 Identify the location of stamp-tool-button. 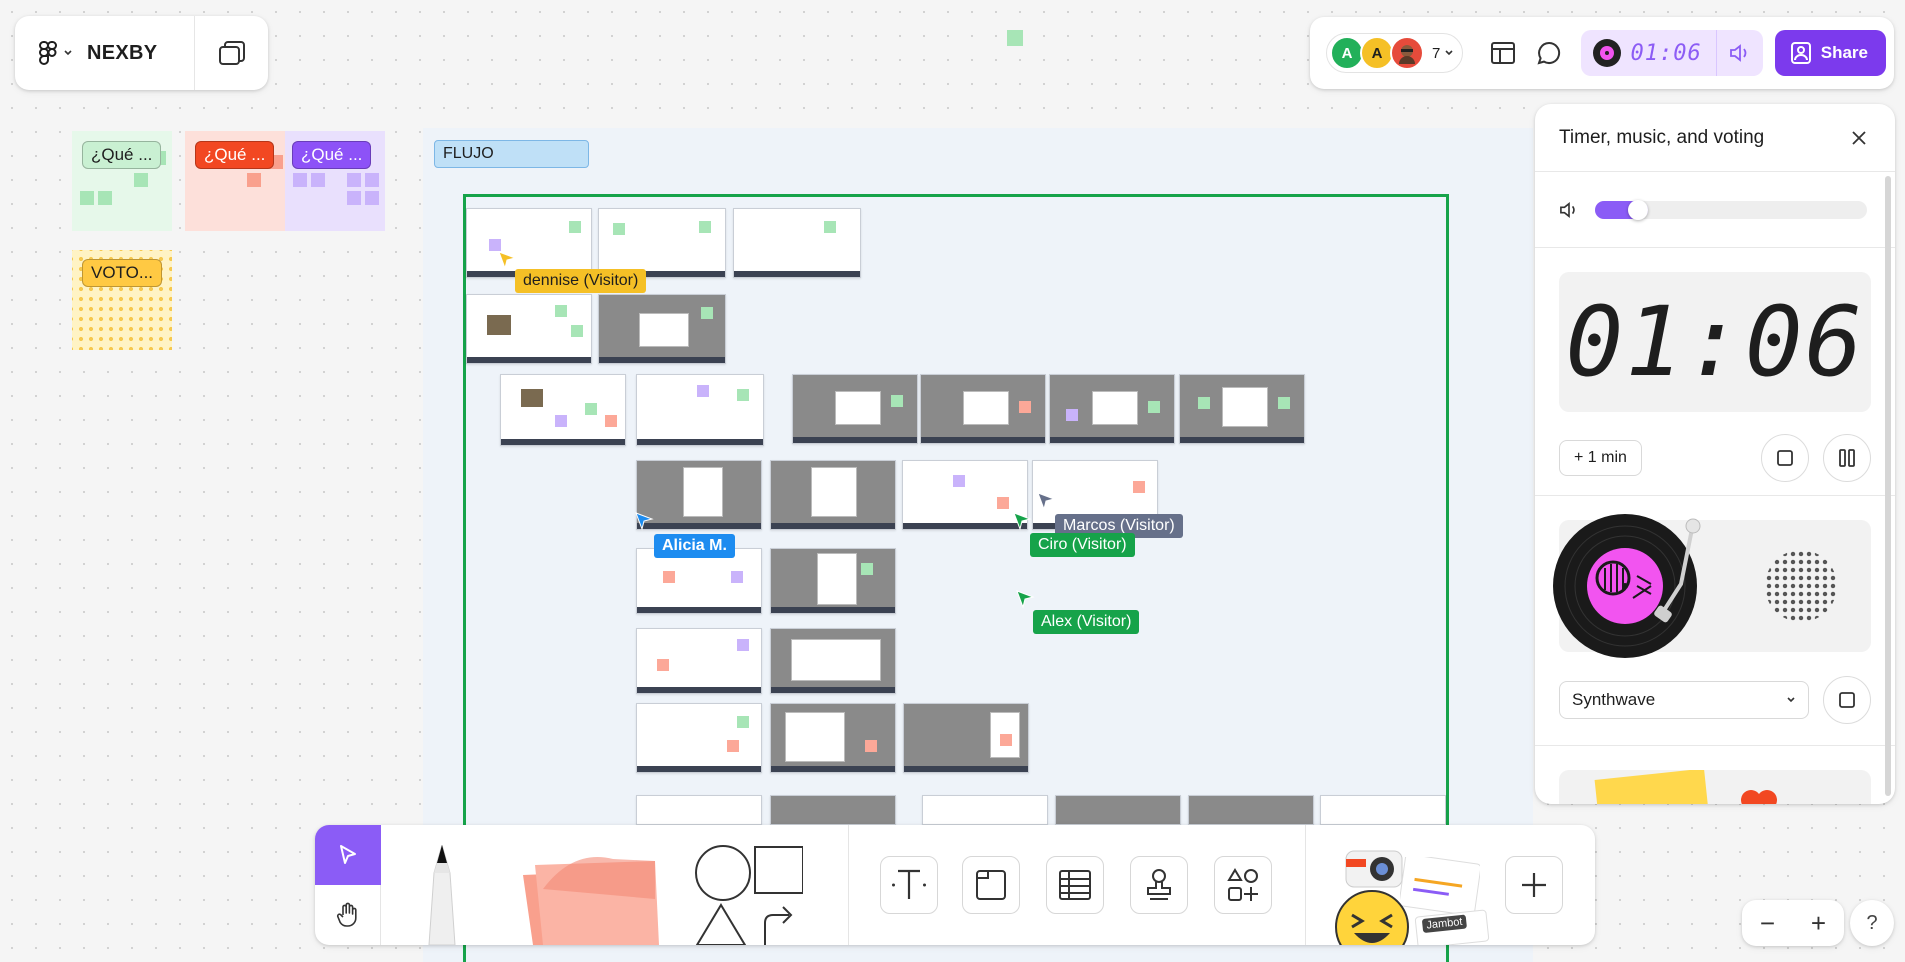
(1159, 885).